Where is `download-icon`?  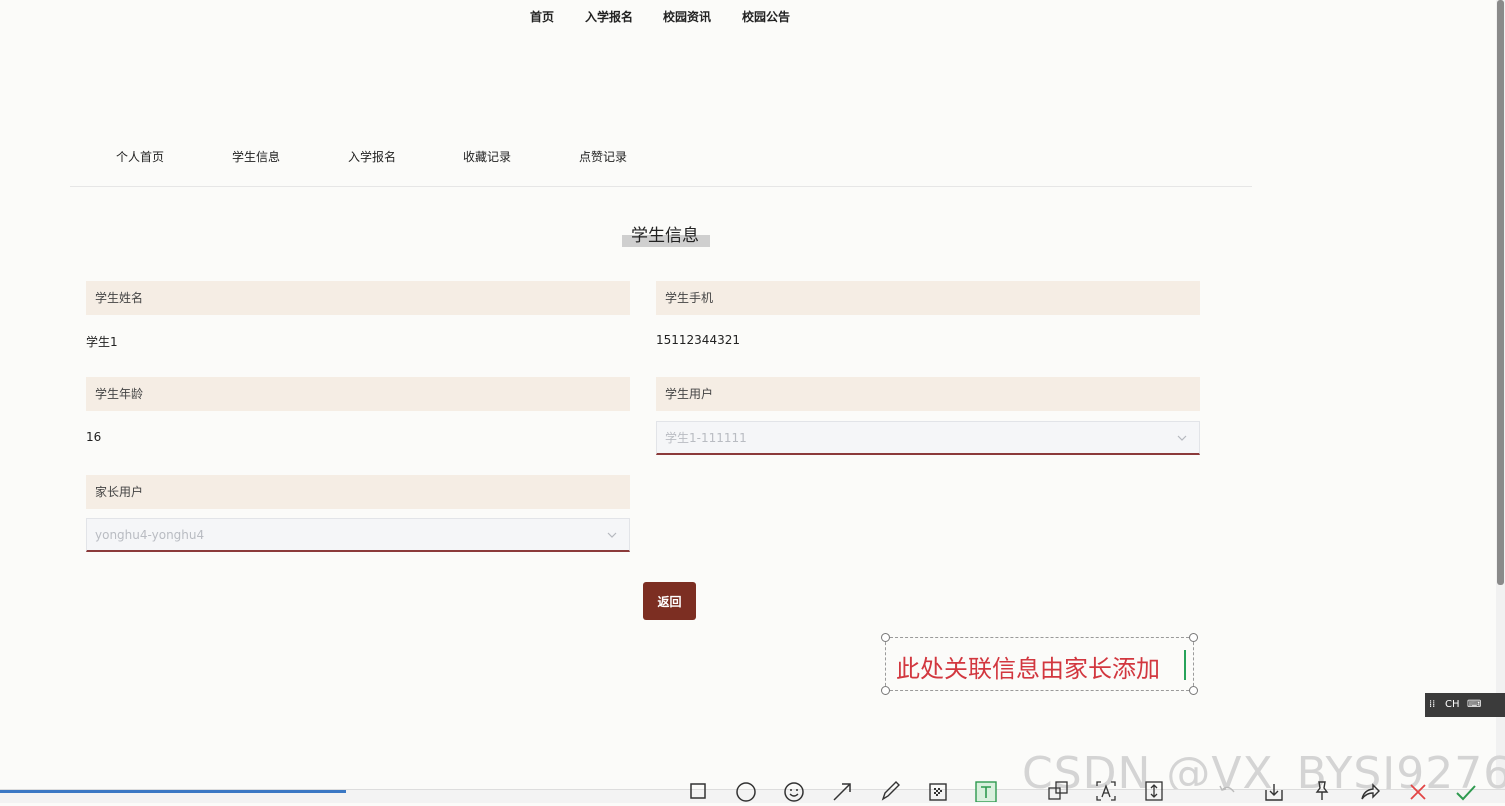 download-icon is located at coordinates (1274, 790).